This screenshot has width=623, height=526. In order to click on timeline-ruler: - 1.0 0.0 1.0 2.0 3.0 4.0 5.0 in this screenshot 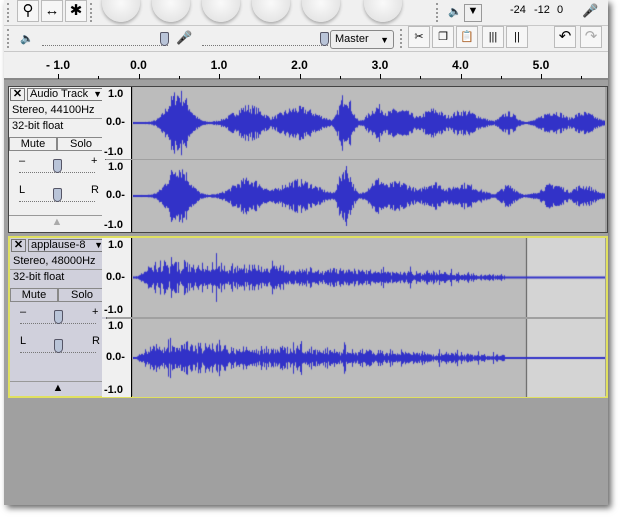, I will do `click(306, 66)`.